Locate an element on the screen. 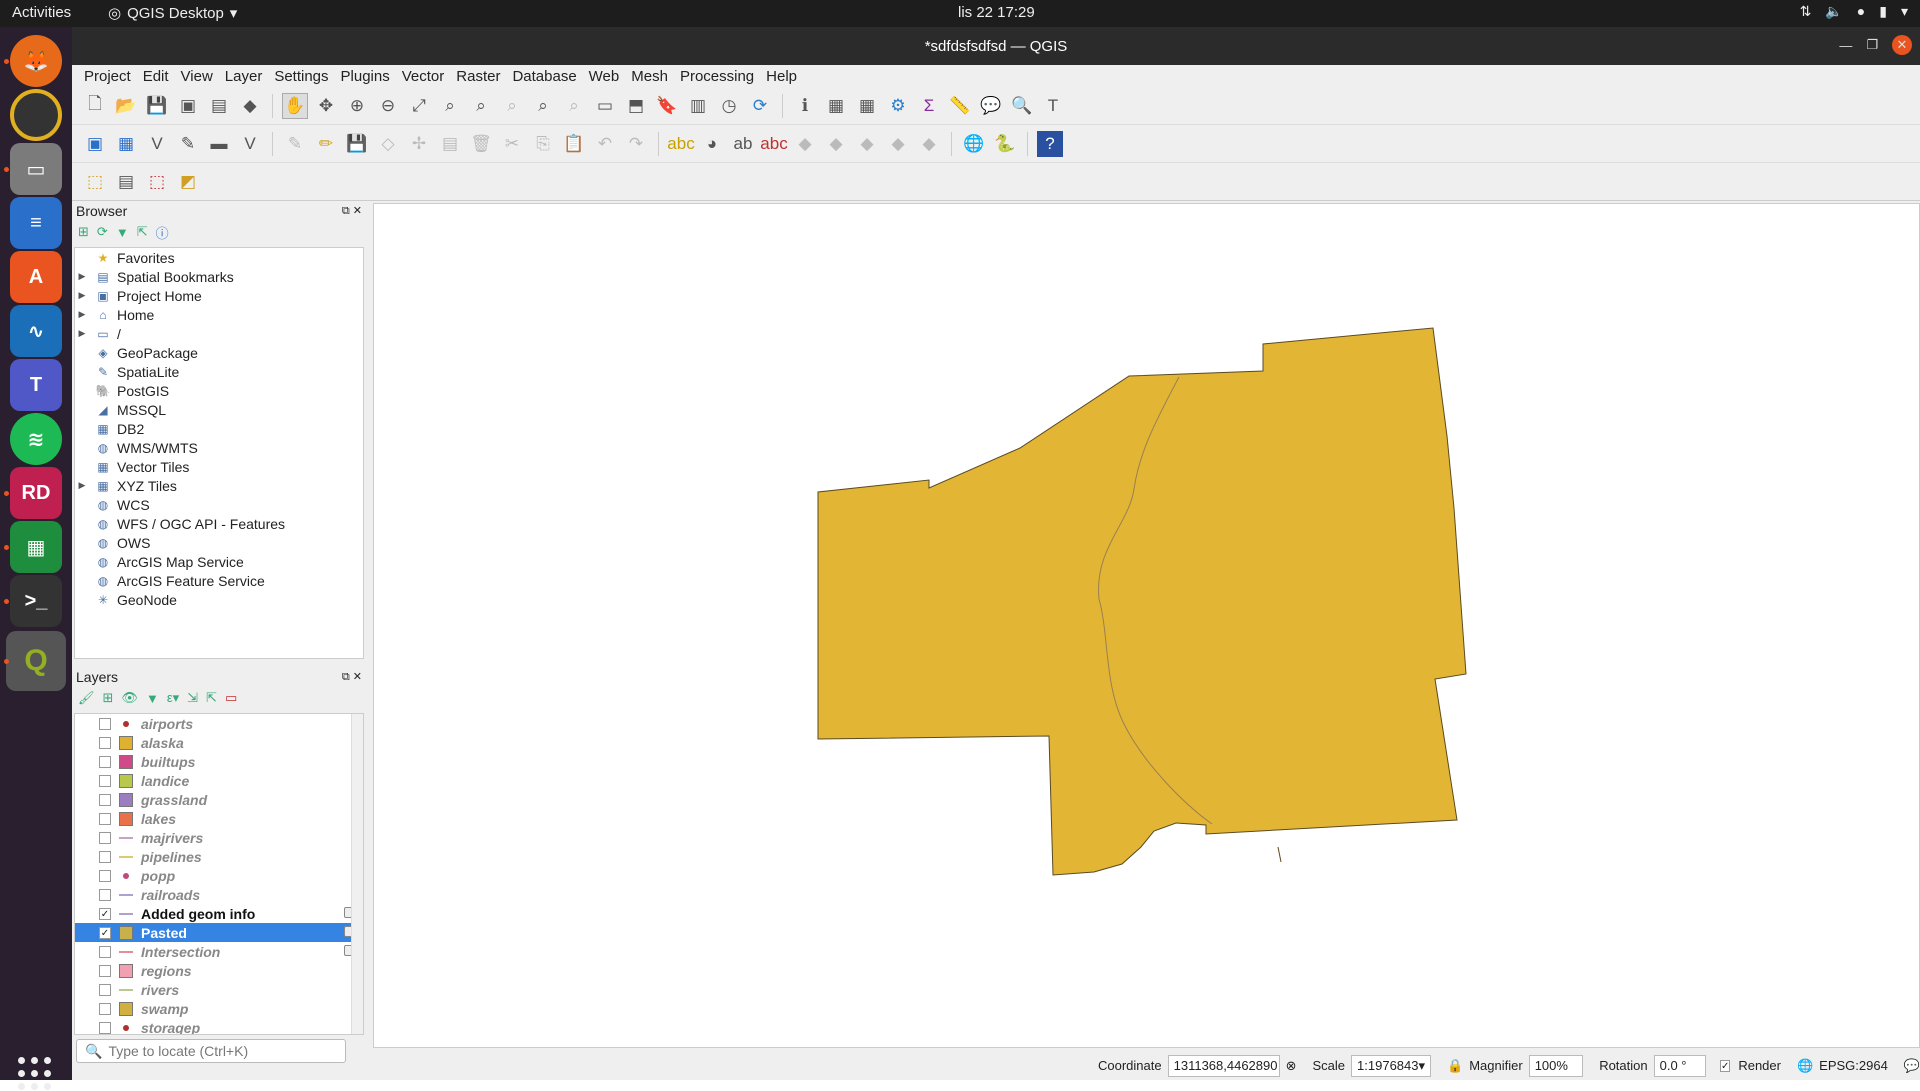 Image resolution: width=1920 pixels, height=1091 pixels. layer-item-railroads: railroads is located at coordinates (219, 894).